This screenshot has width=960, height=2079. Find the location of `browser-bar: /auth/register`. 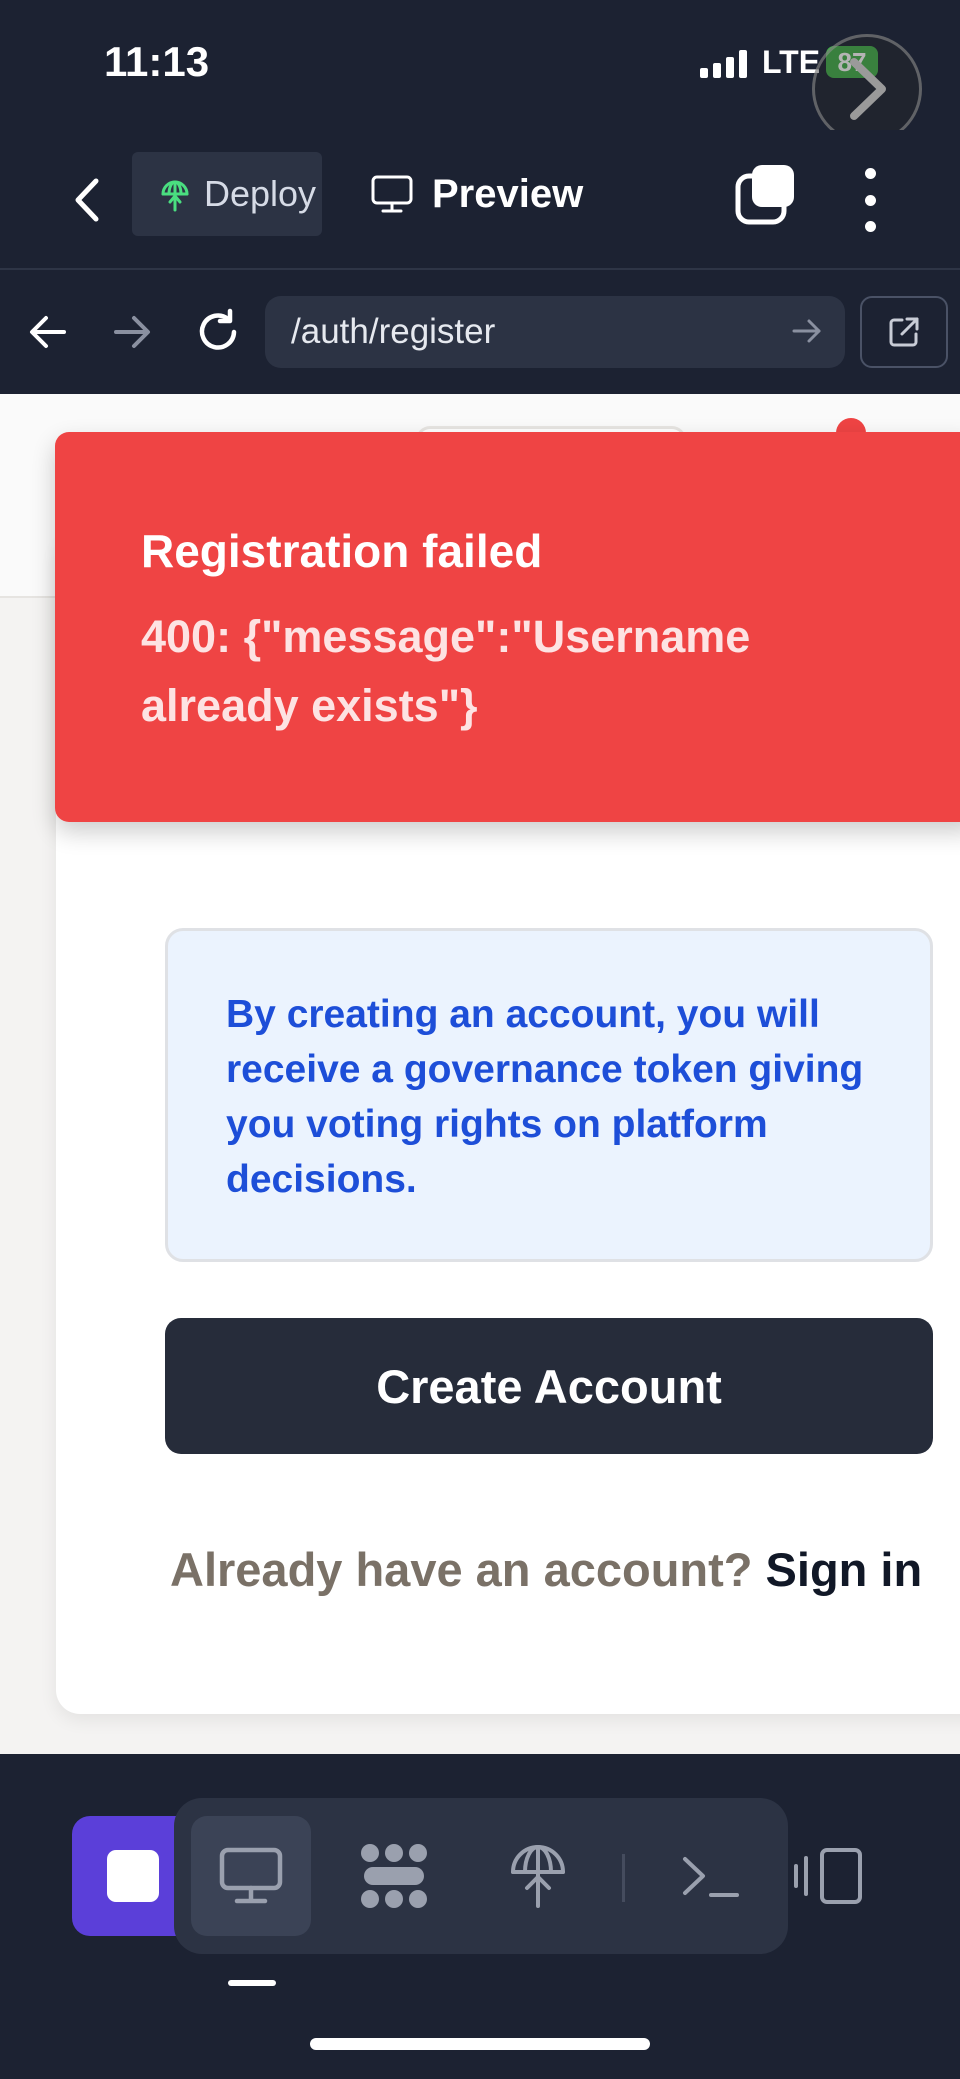

browser-bar: /auth/register is located at coordinates (480, 333).